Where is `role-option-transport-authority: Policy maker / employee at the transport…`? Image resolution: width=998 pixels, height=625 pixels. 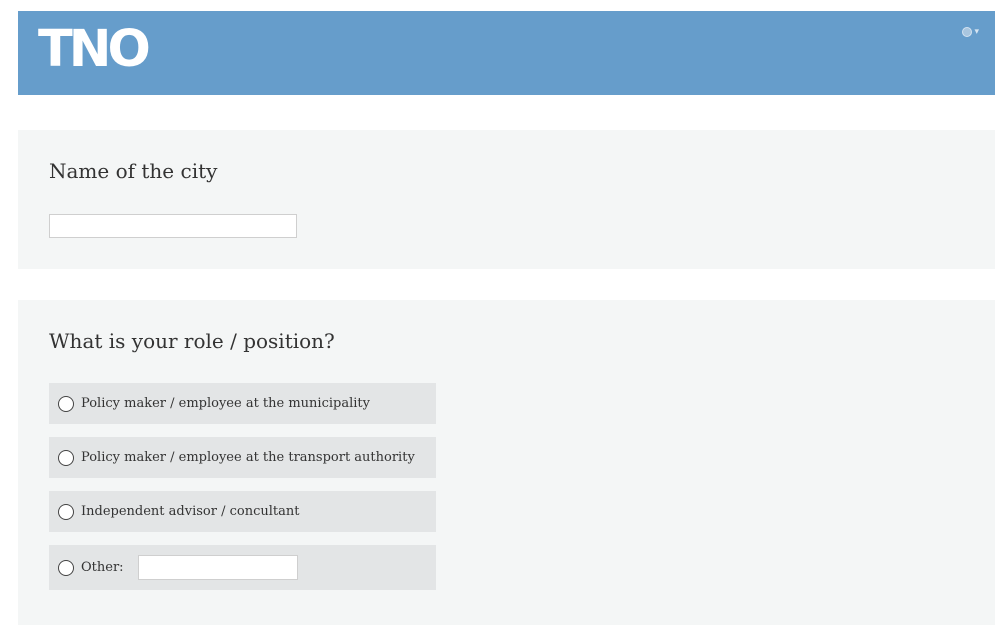 role-option-transport-authority: Policy maker / employee at the transport… is located at coordinates (242, 457).